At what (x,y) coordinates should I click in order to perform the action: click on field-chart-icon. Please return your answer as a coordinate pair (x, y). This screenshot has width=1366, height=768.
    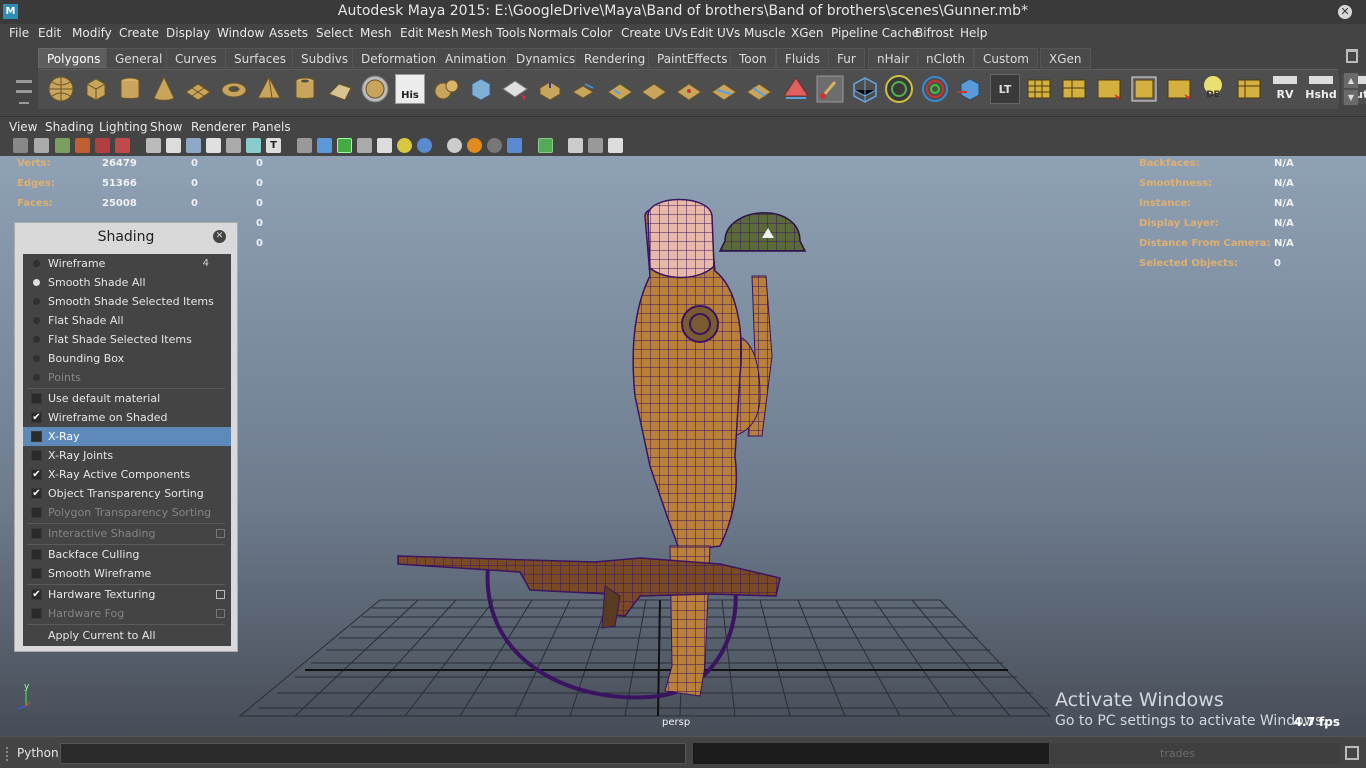
    Looking at the image, I should click on (233, 145).